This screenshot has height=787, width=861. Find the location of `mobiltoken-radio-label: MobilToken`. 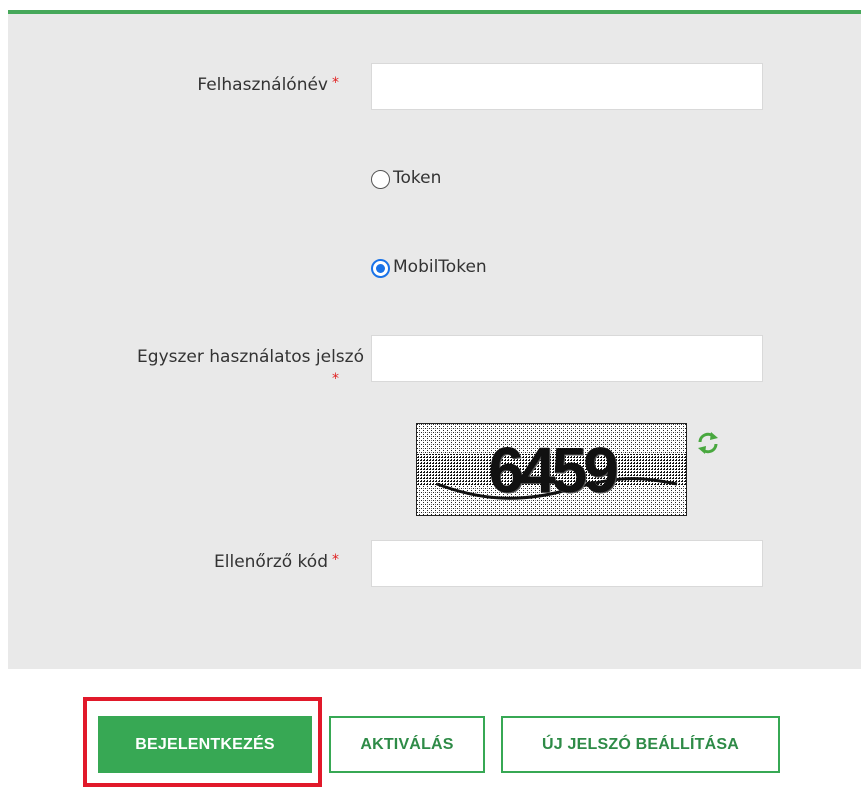

mobiltoken-radio-label: MobilToken is located at coordinates (440, 267).